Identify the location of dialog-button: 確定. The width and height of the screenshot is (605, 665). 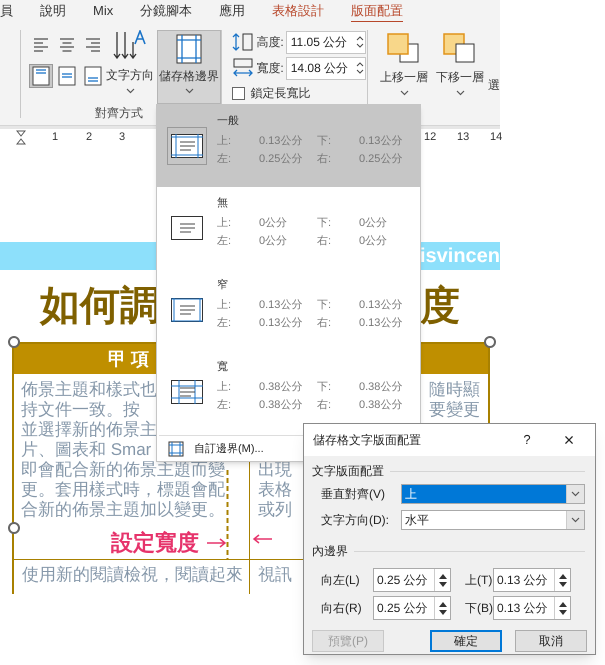
(466, 641).